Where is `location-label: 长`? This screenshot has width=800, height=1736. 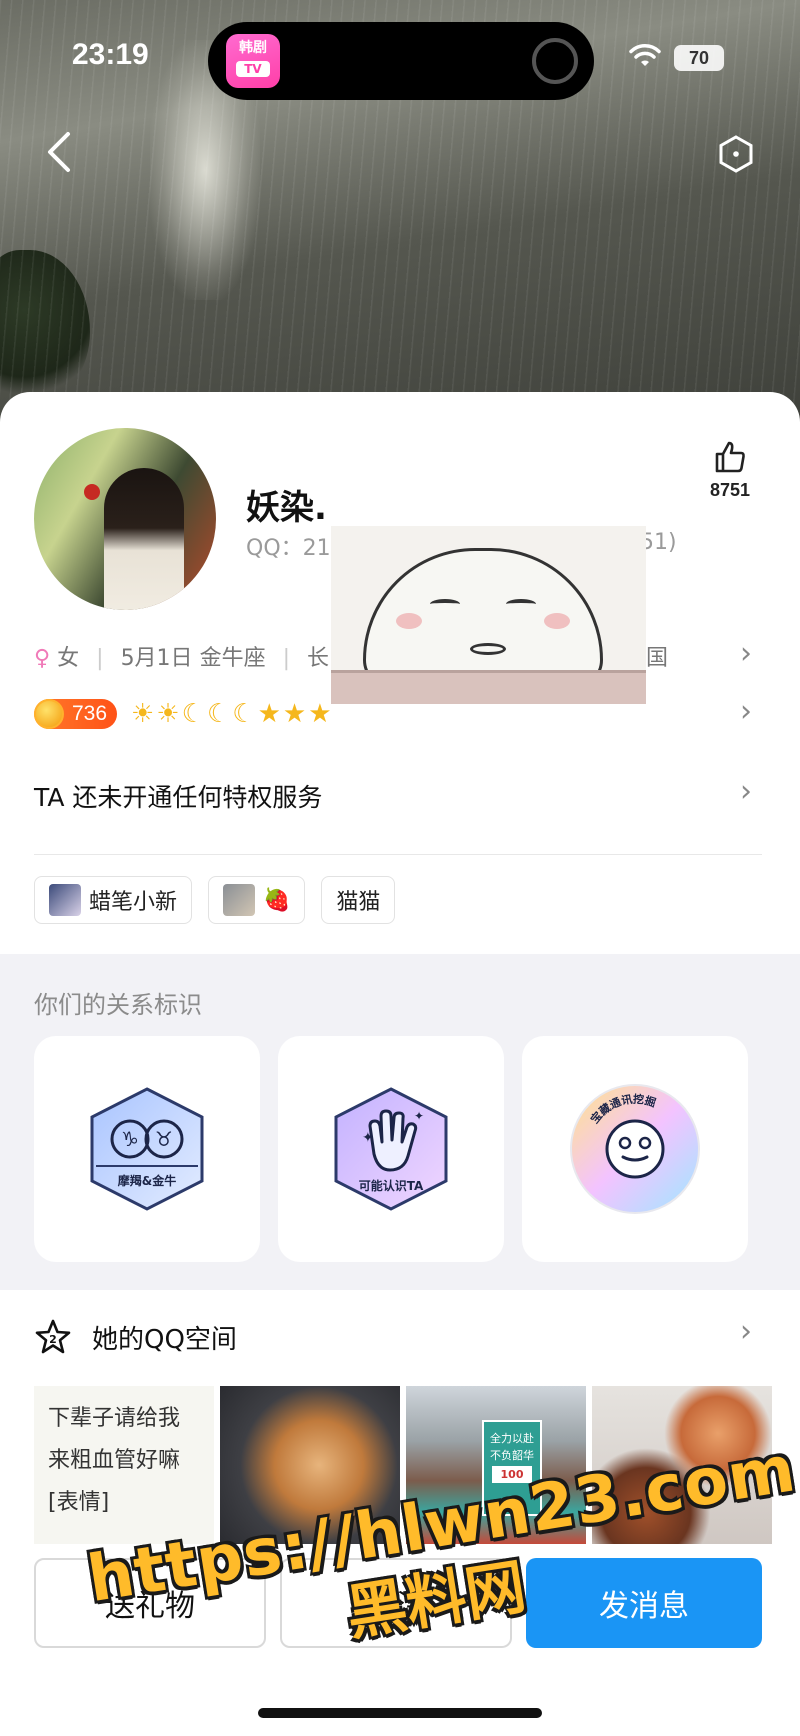 location-label: 长 is located at coordinates (318, 658).